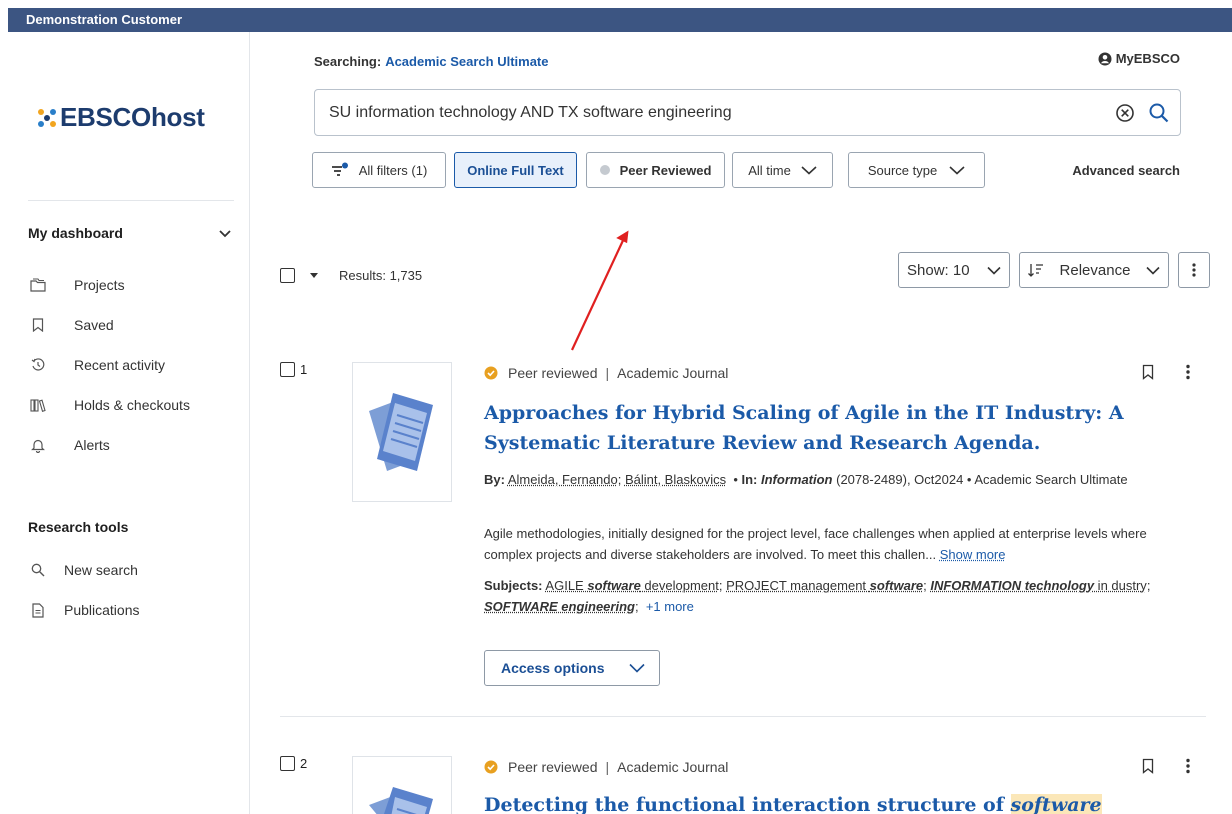  I want to click on clear-icon, so click(1125, 113).